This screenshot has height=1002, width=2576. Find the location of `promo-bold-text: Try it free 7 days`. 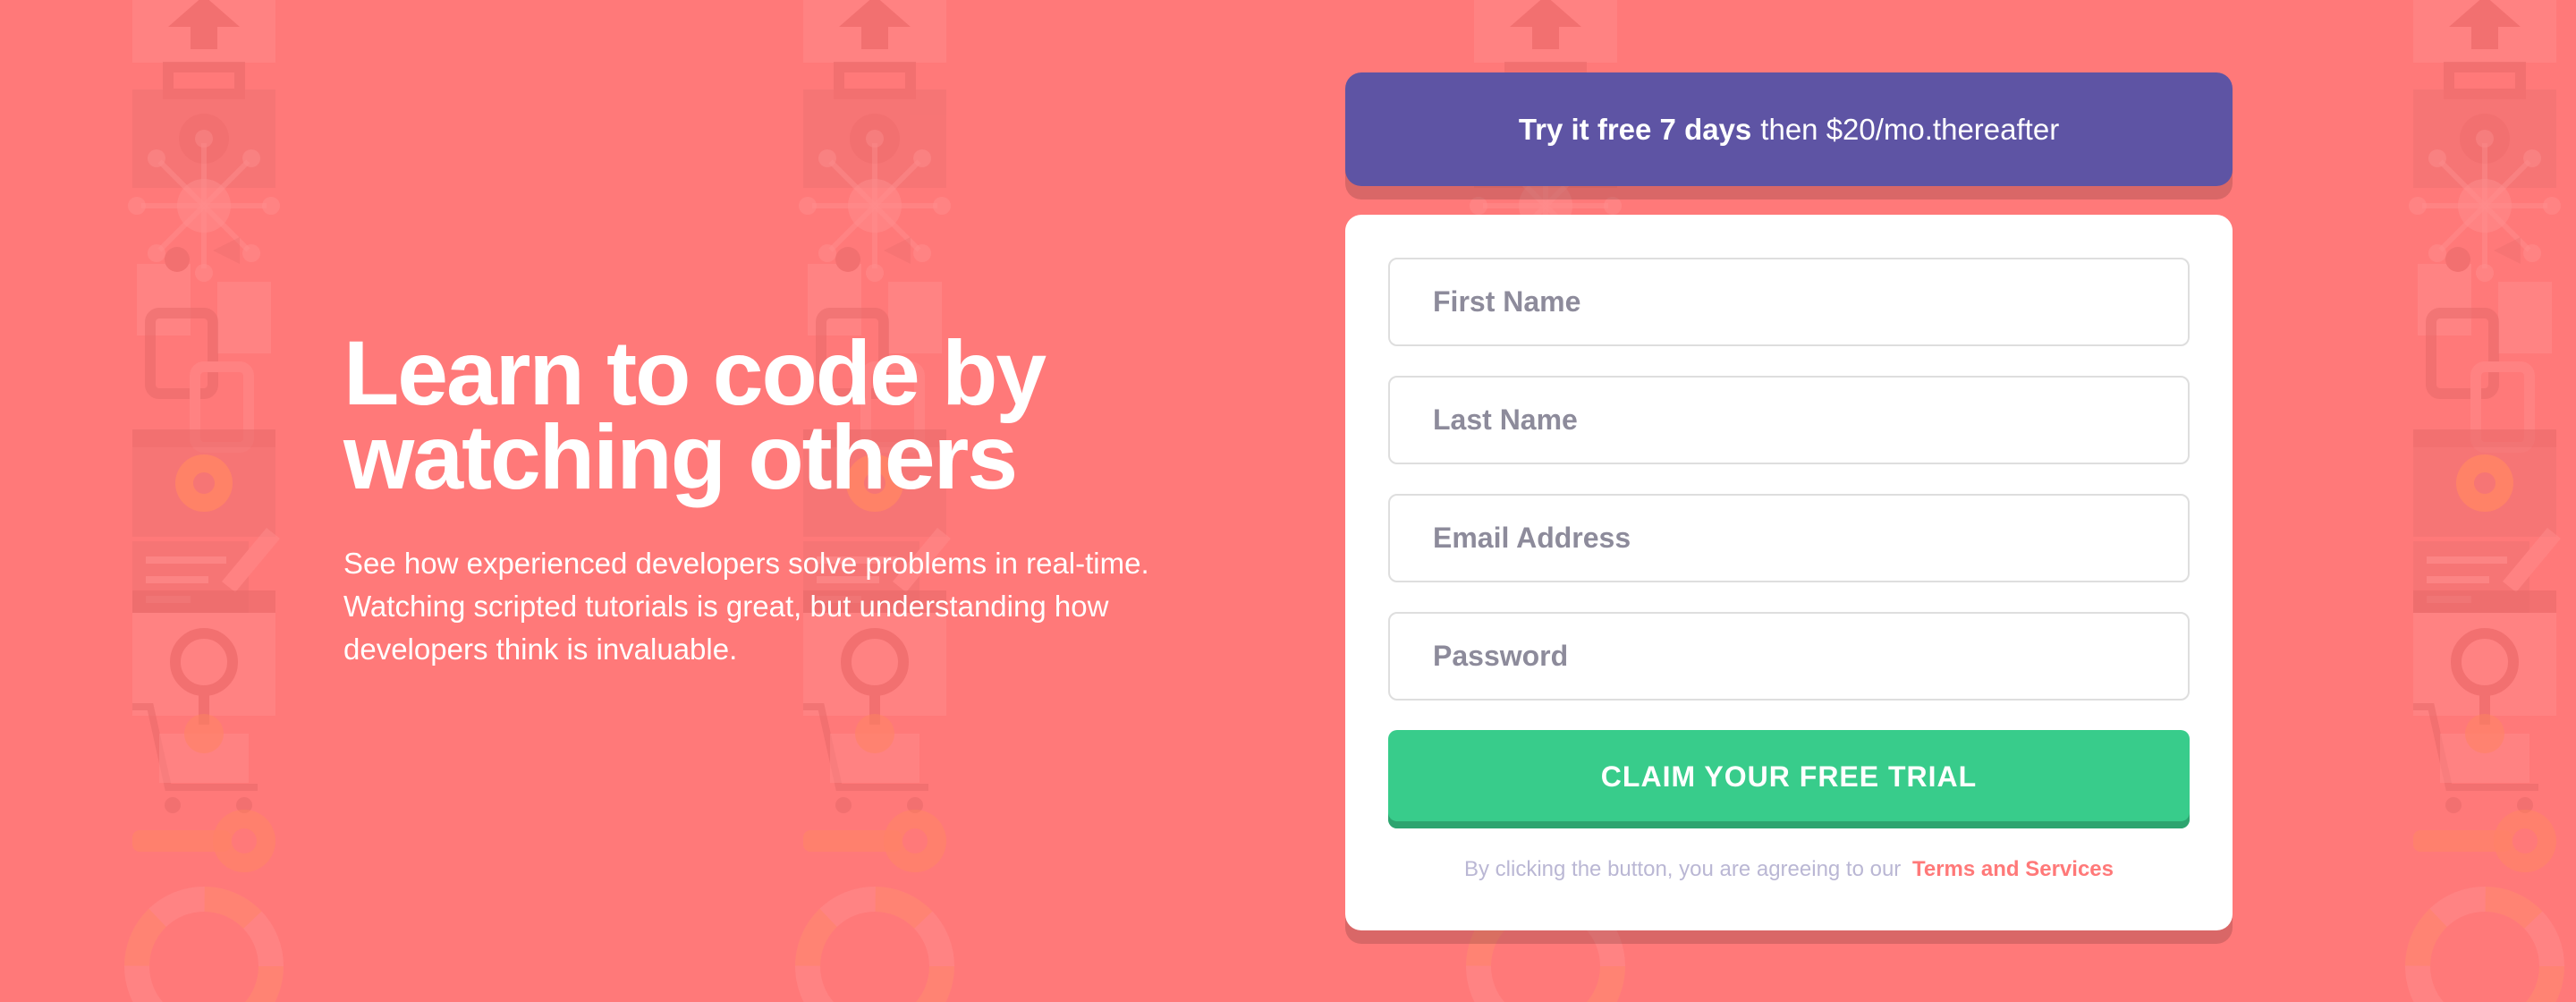

promo-bold-text: Try it free 7 days is located at coordinates (1635, 129).